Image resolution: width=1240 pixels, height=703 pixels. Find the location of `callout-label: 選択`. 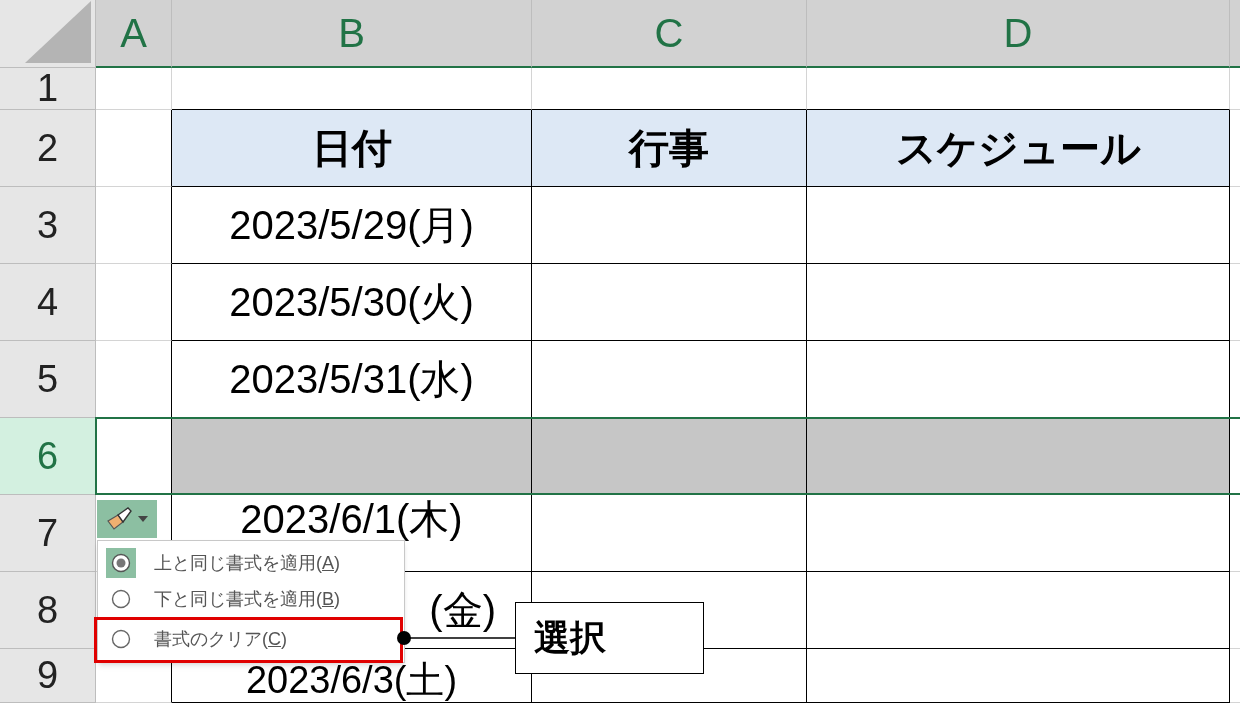

callout-label: 選択 is located at coordinates (609, 638).